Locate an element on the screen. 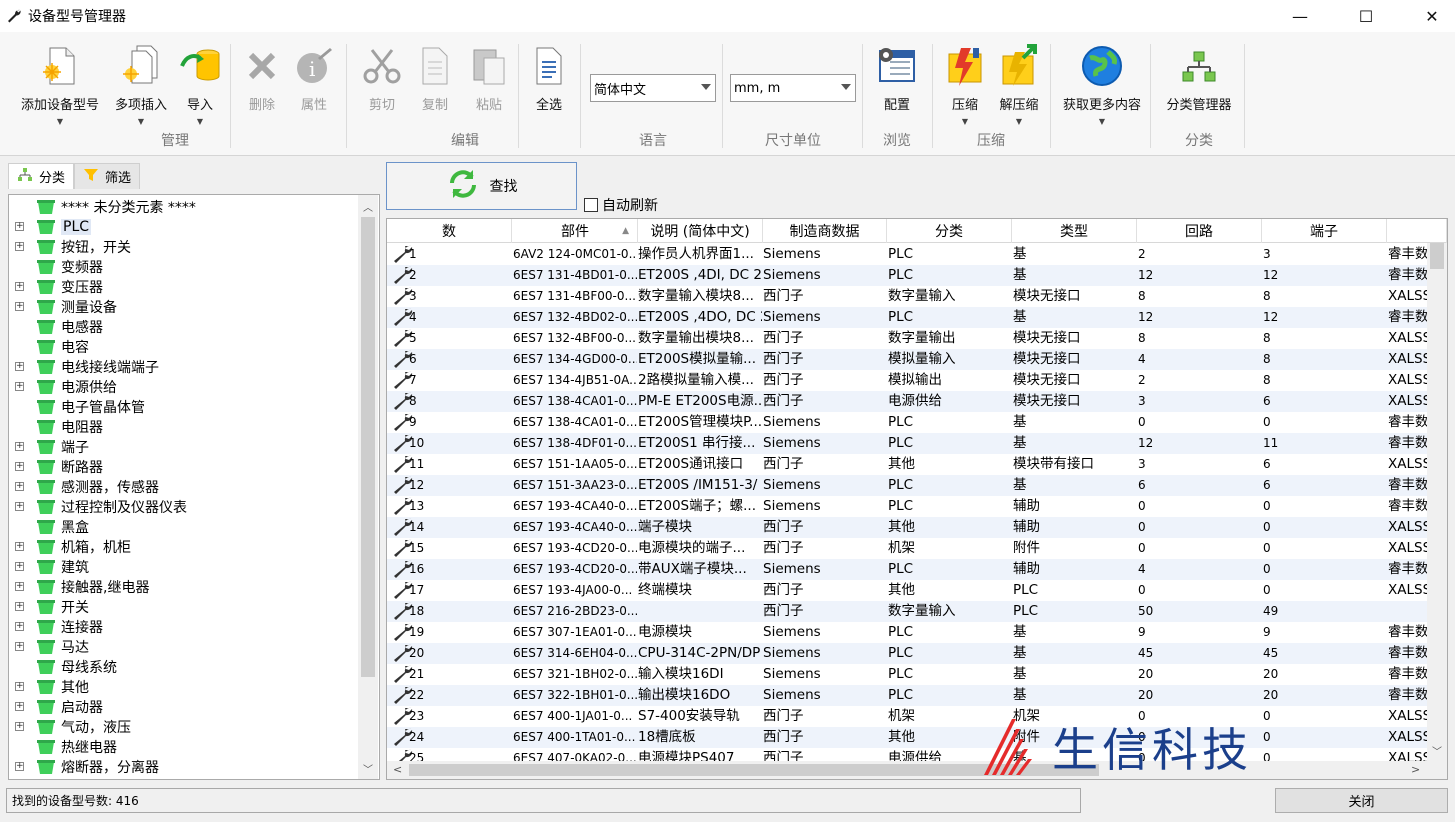  maximize-button: ☐ is located at coordinates (1366, 16).